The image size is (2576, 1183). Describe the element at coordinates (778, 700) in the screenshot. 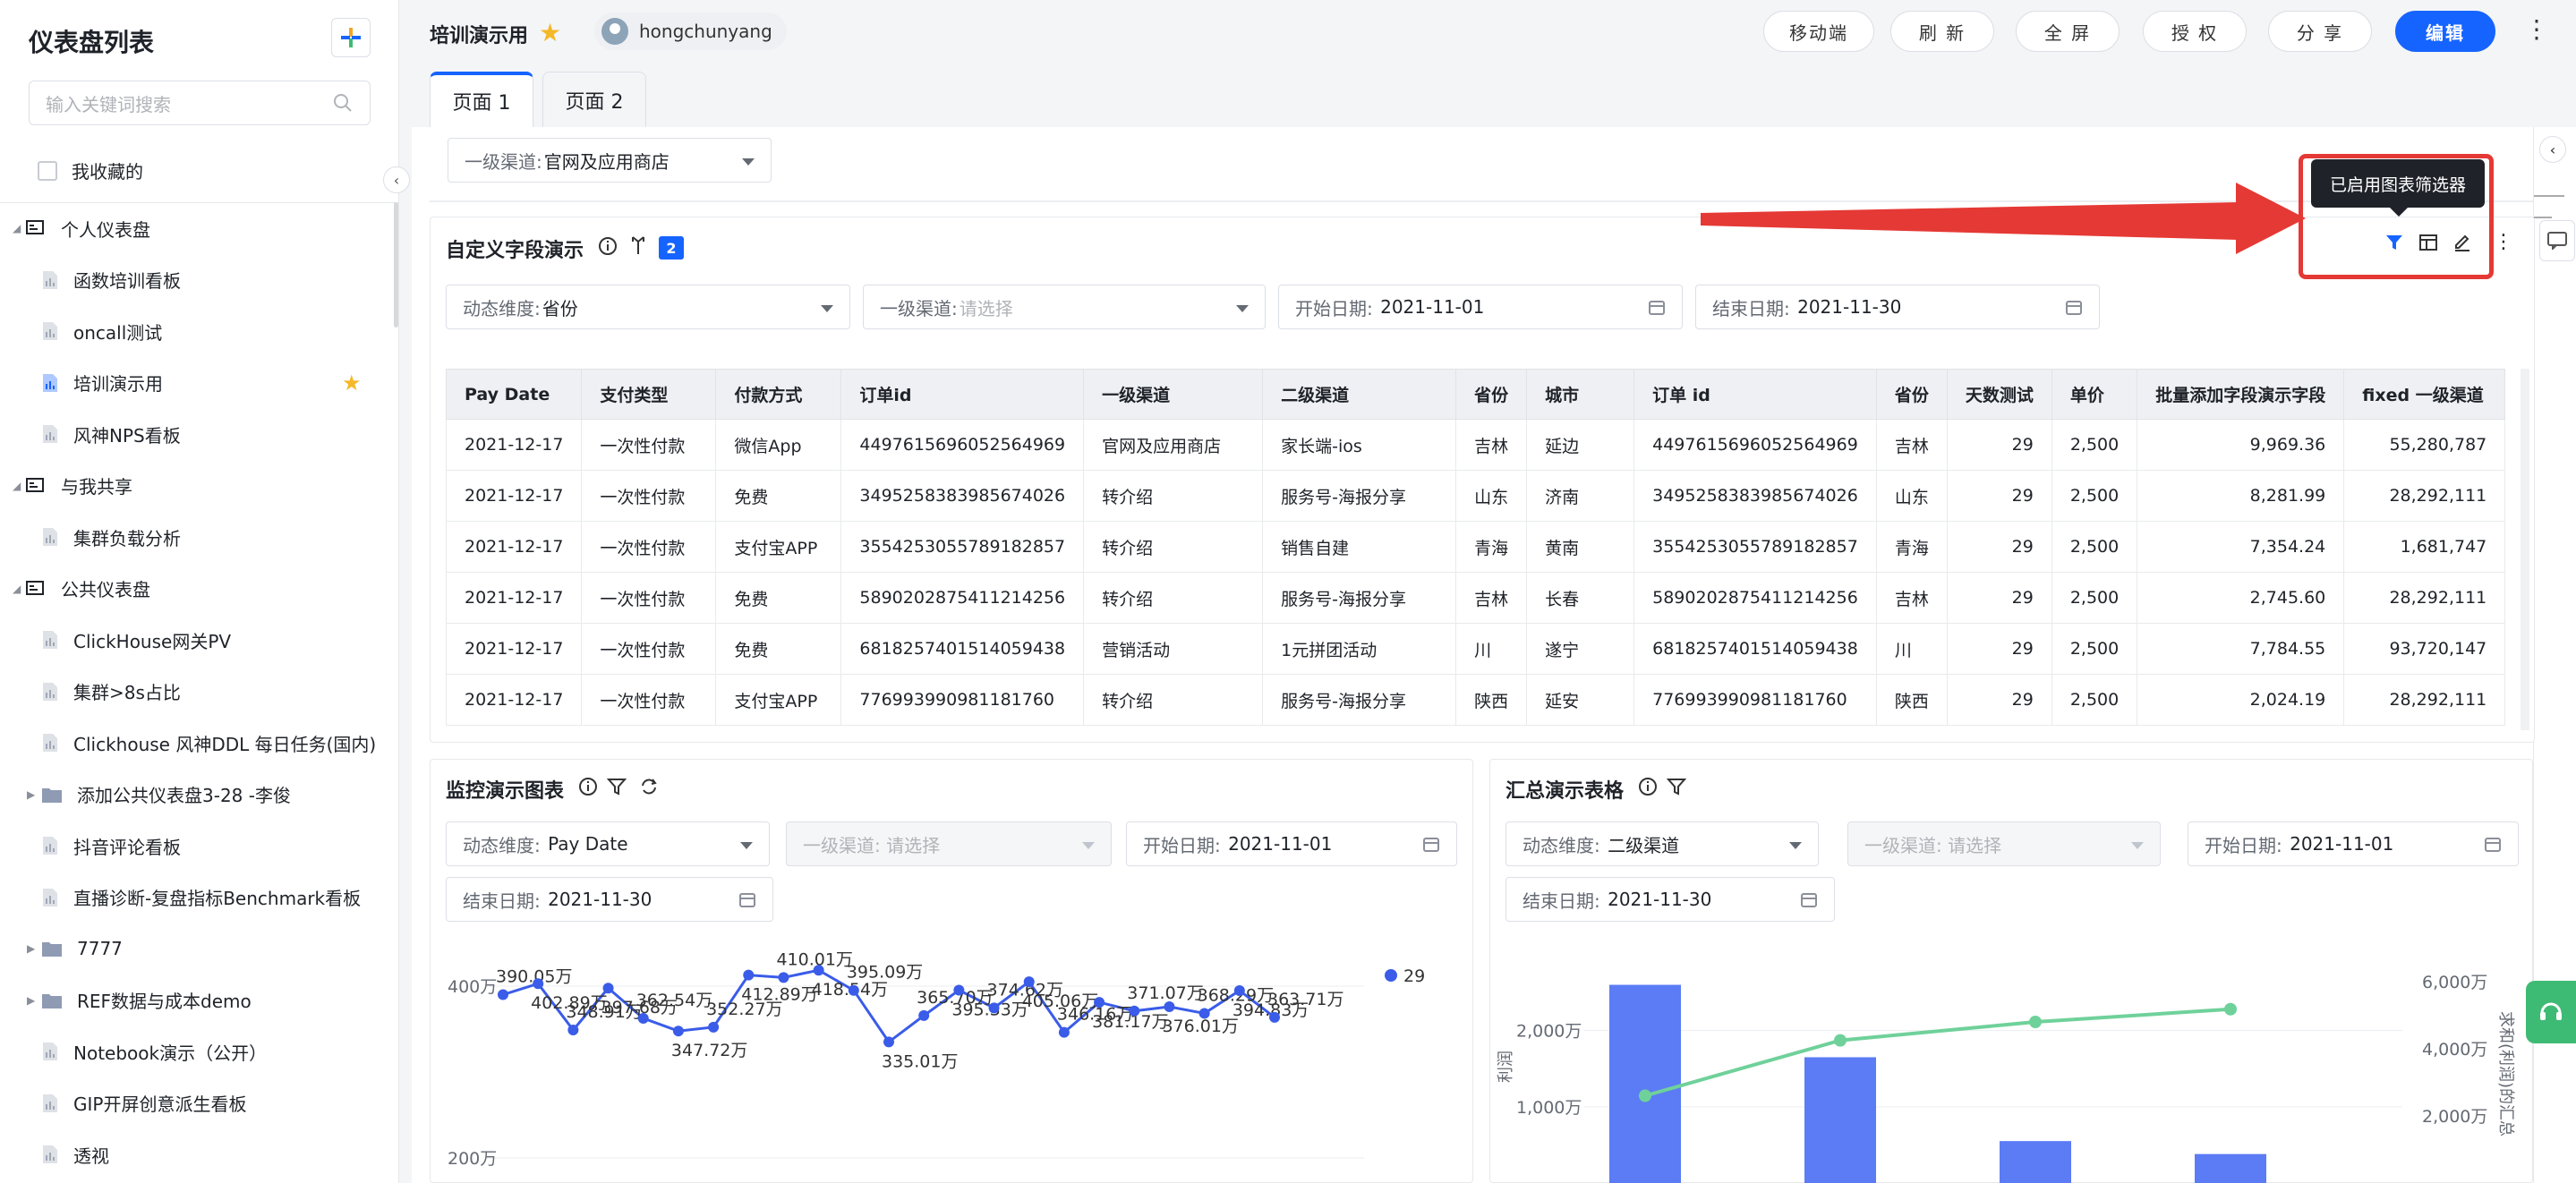

I see `table-cell: 支付宝APP` at that location.